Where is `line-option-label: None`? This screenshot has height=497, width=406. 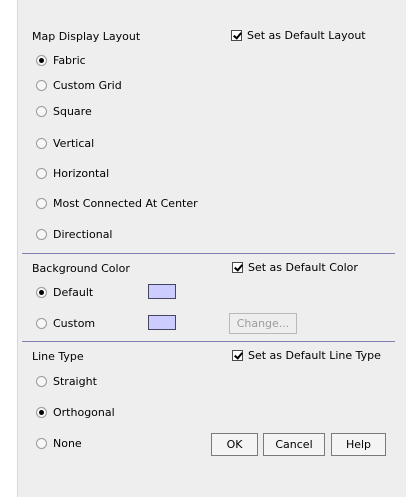
line-option-label: None is located at coordinates (67, 443).